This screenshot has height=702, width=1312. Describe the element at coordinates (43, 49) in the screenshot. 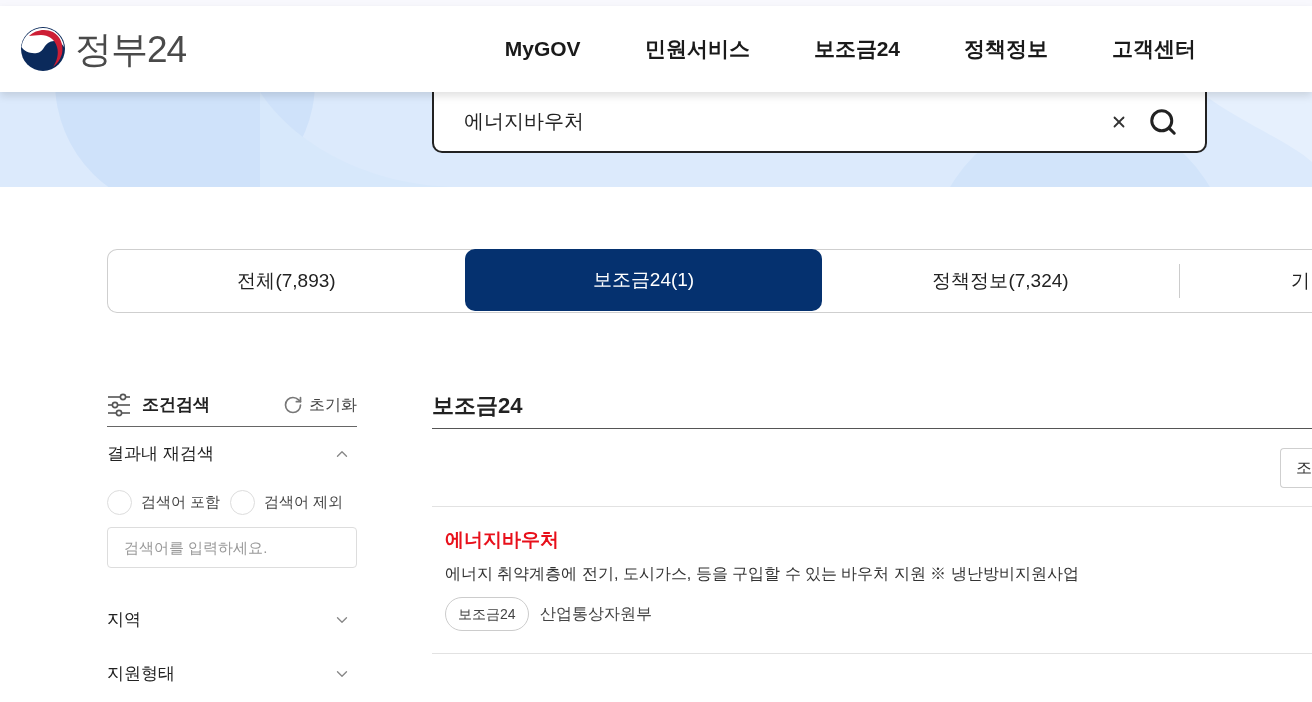

I see `emblem-icon` at that location.